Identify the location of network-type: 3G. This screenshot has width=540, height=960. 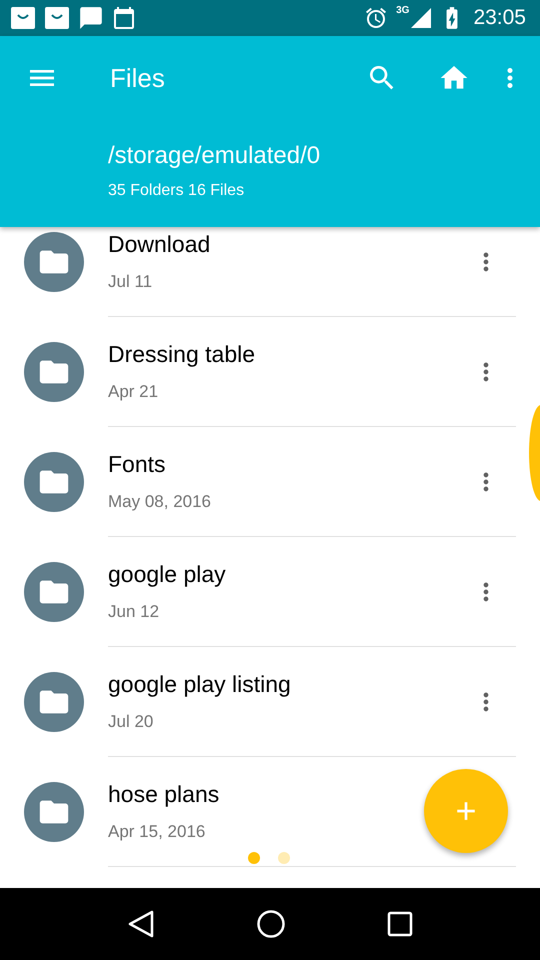
(403, 10).